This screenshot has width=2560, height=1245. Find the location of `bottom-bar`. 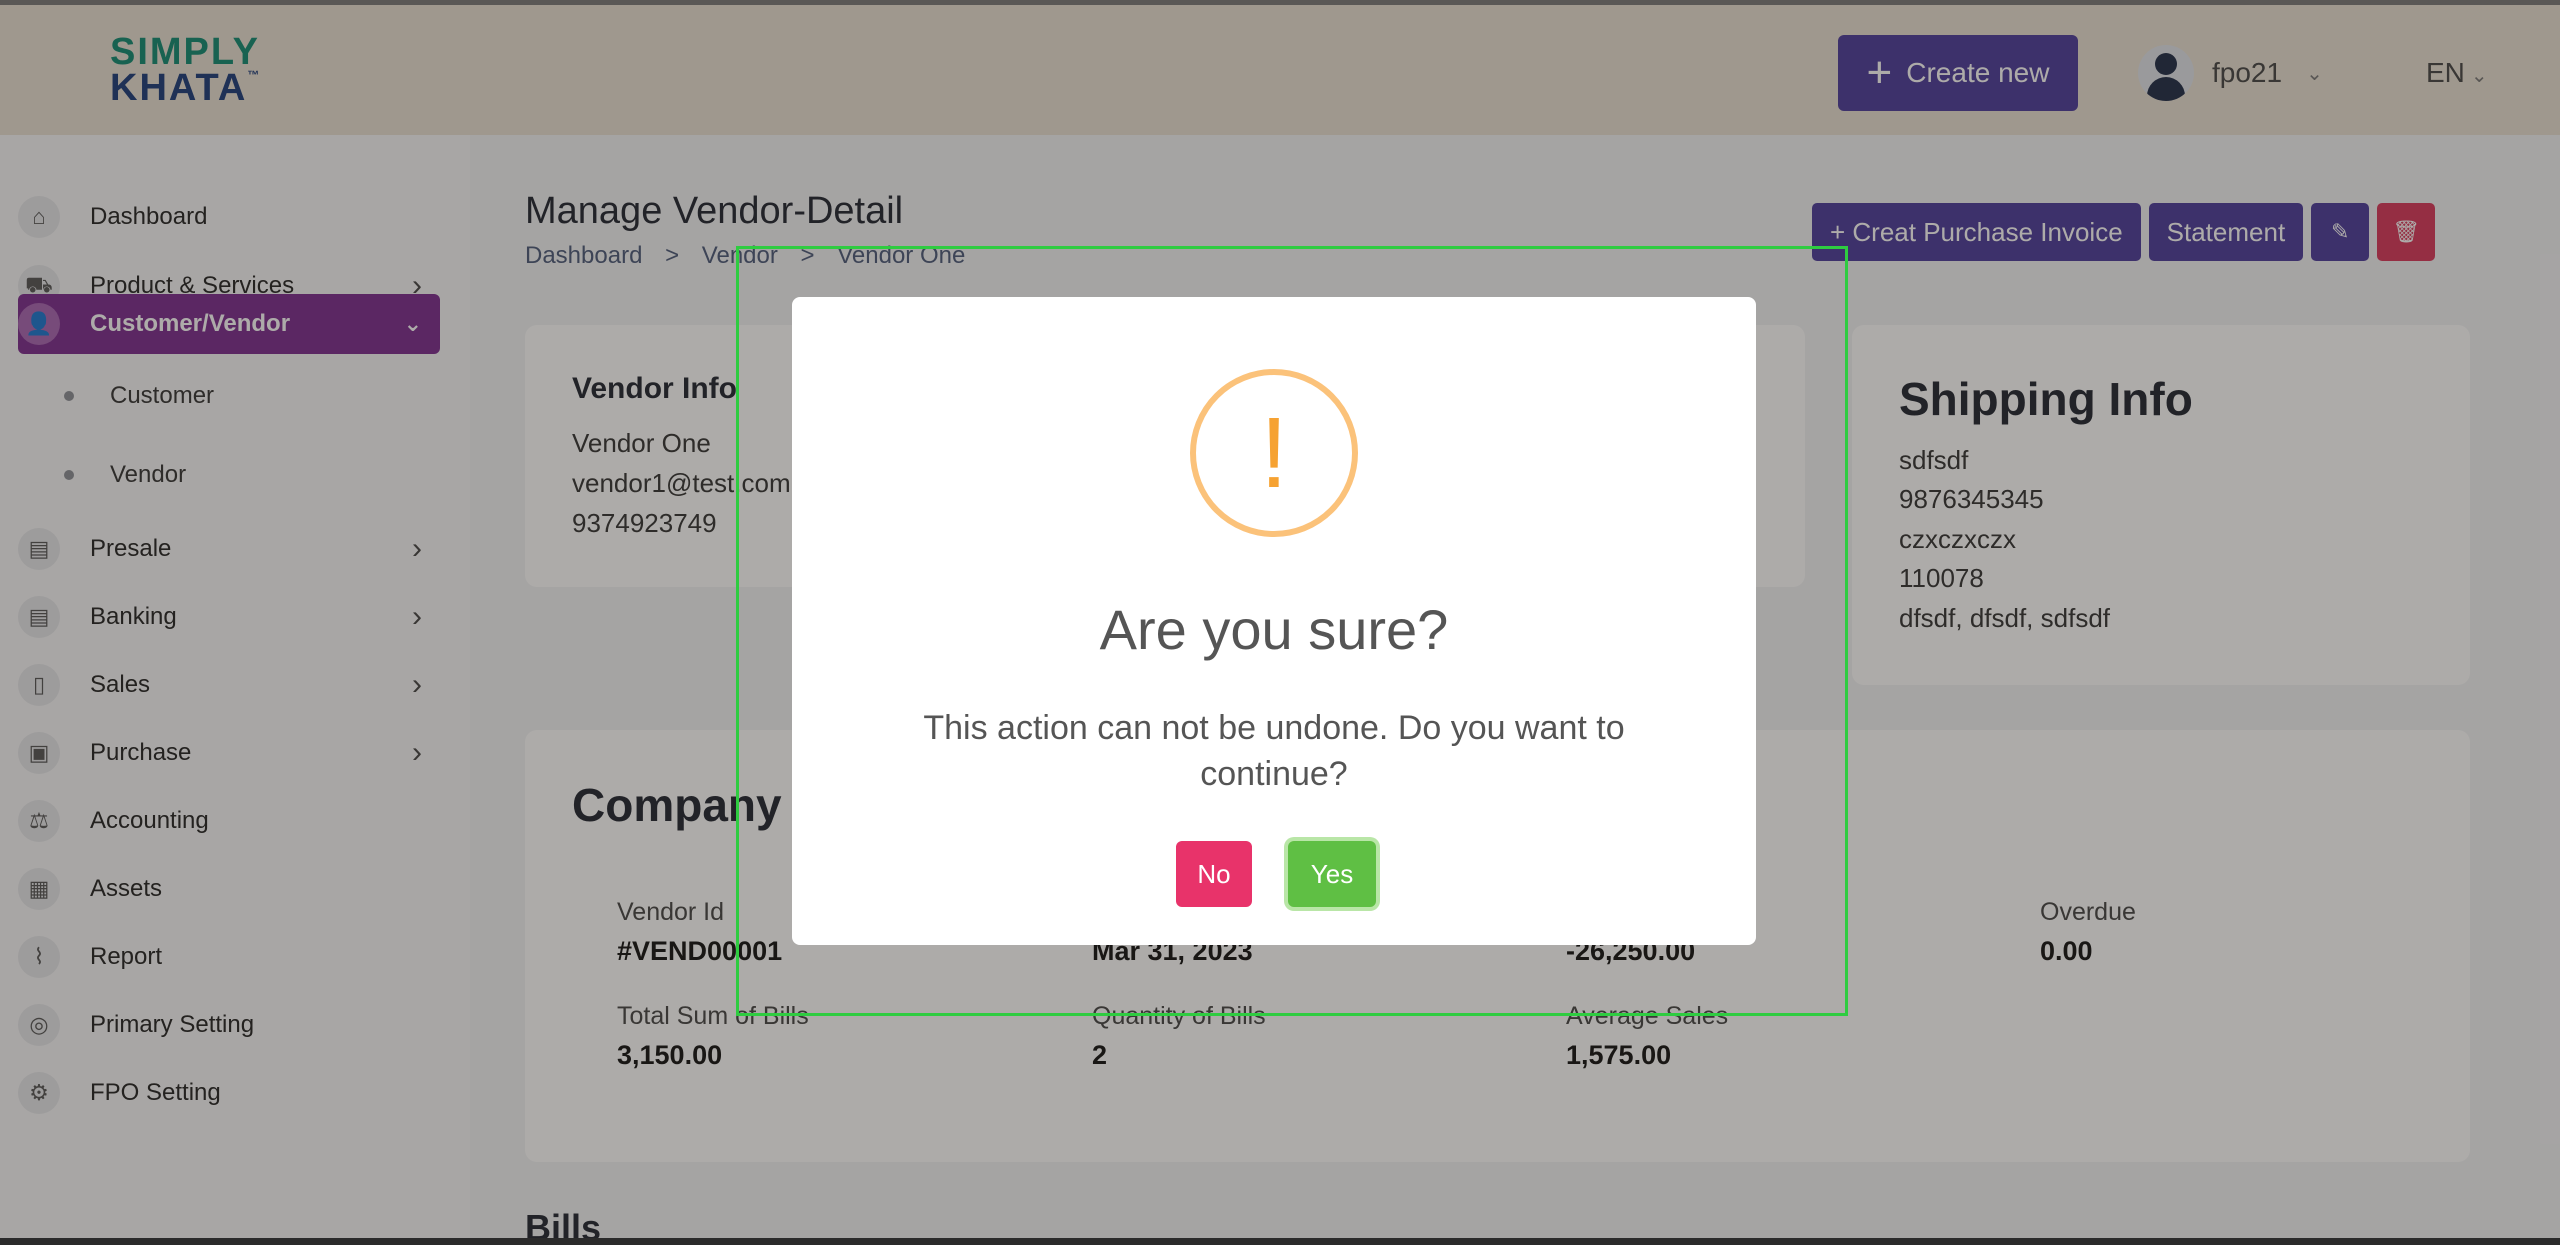

bottom-bar is located at coordinates (1280, 1241).